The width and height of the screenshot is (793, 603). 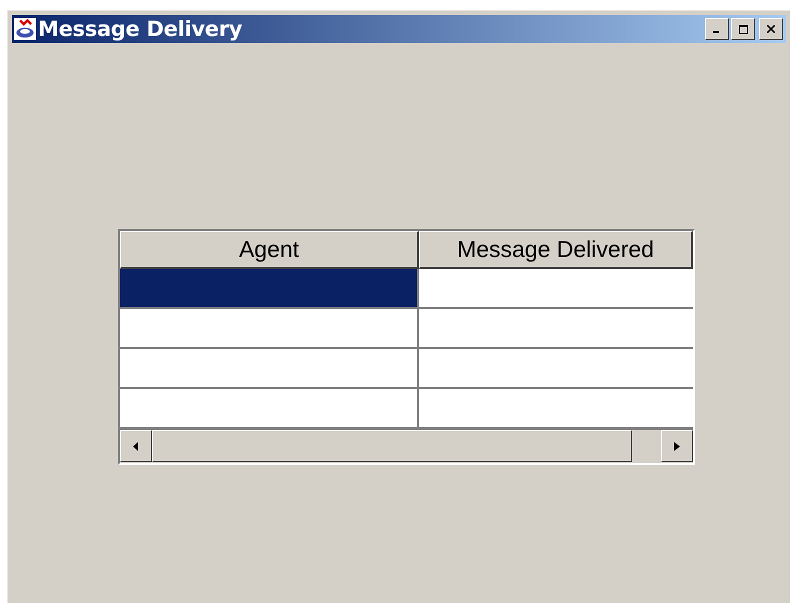 I want to click on column-header: Agent, so click(x=269, y=250).